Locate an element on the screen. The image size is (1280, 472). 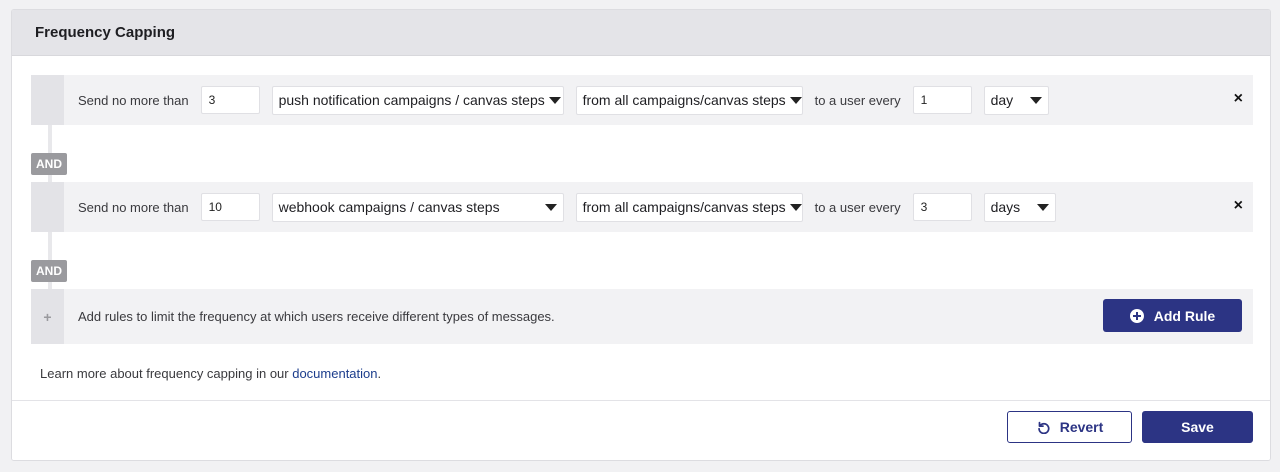
message-type-value: webhook campaigns / canvas steps is located at coordinates (389, 207).